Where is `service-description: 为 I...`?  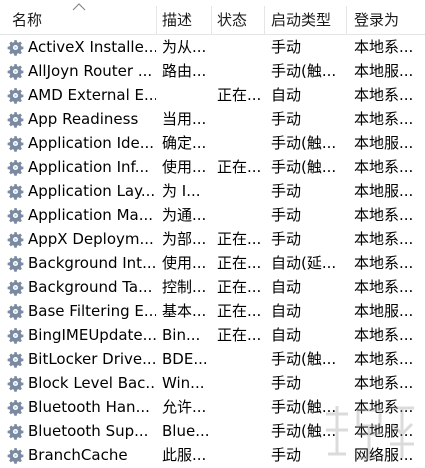 service-description: 为 I... is located at coordinates (181, 191).